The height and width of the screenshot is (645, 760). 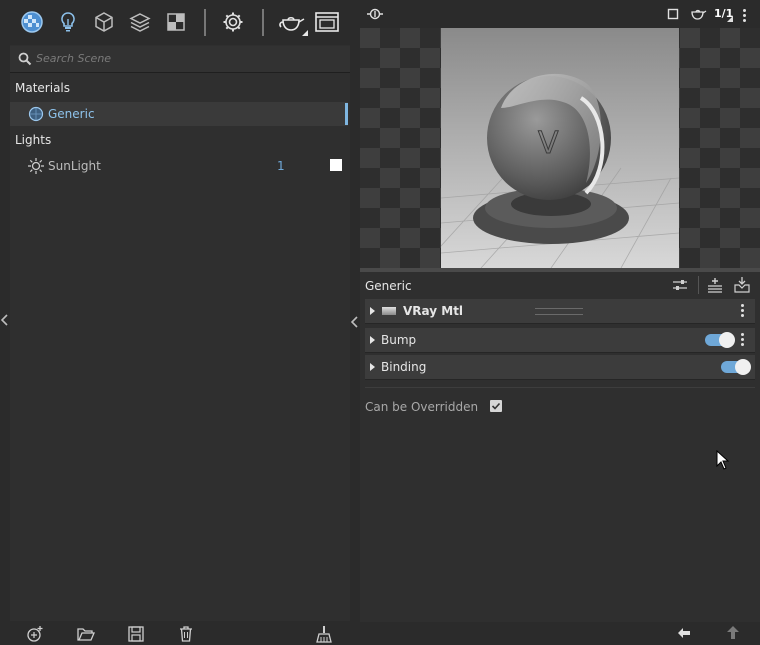 What do you see at coordinates (433, 311) in the screenshot?
I see `rollout-label: VRay Mtl` at bounding box center [433, 311].